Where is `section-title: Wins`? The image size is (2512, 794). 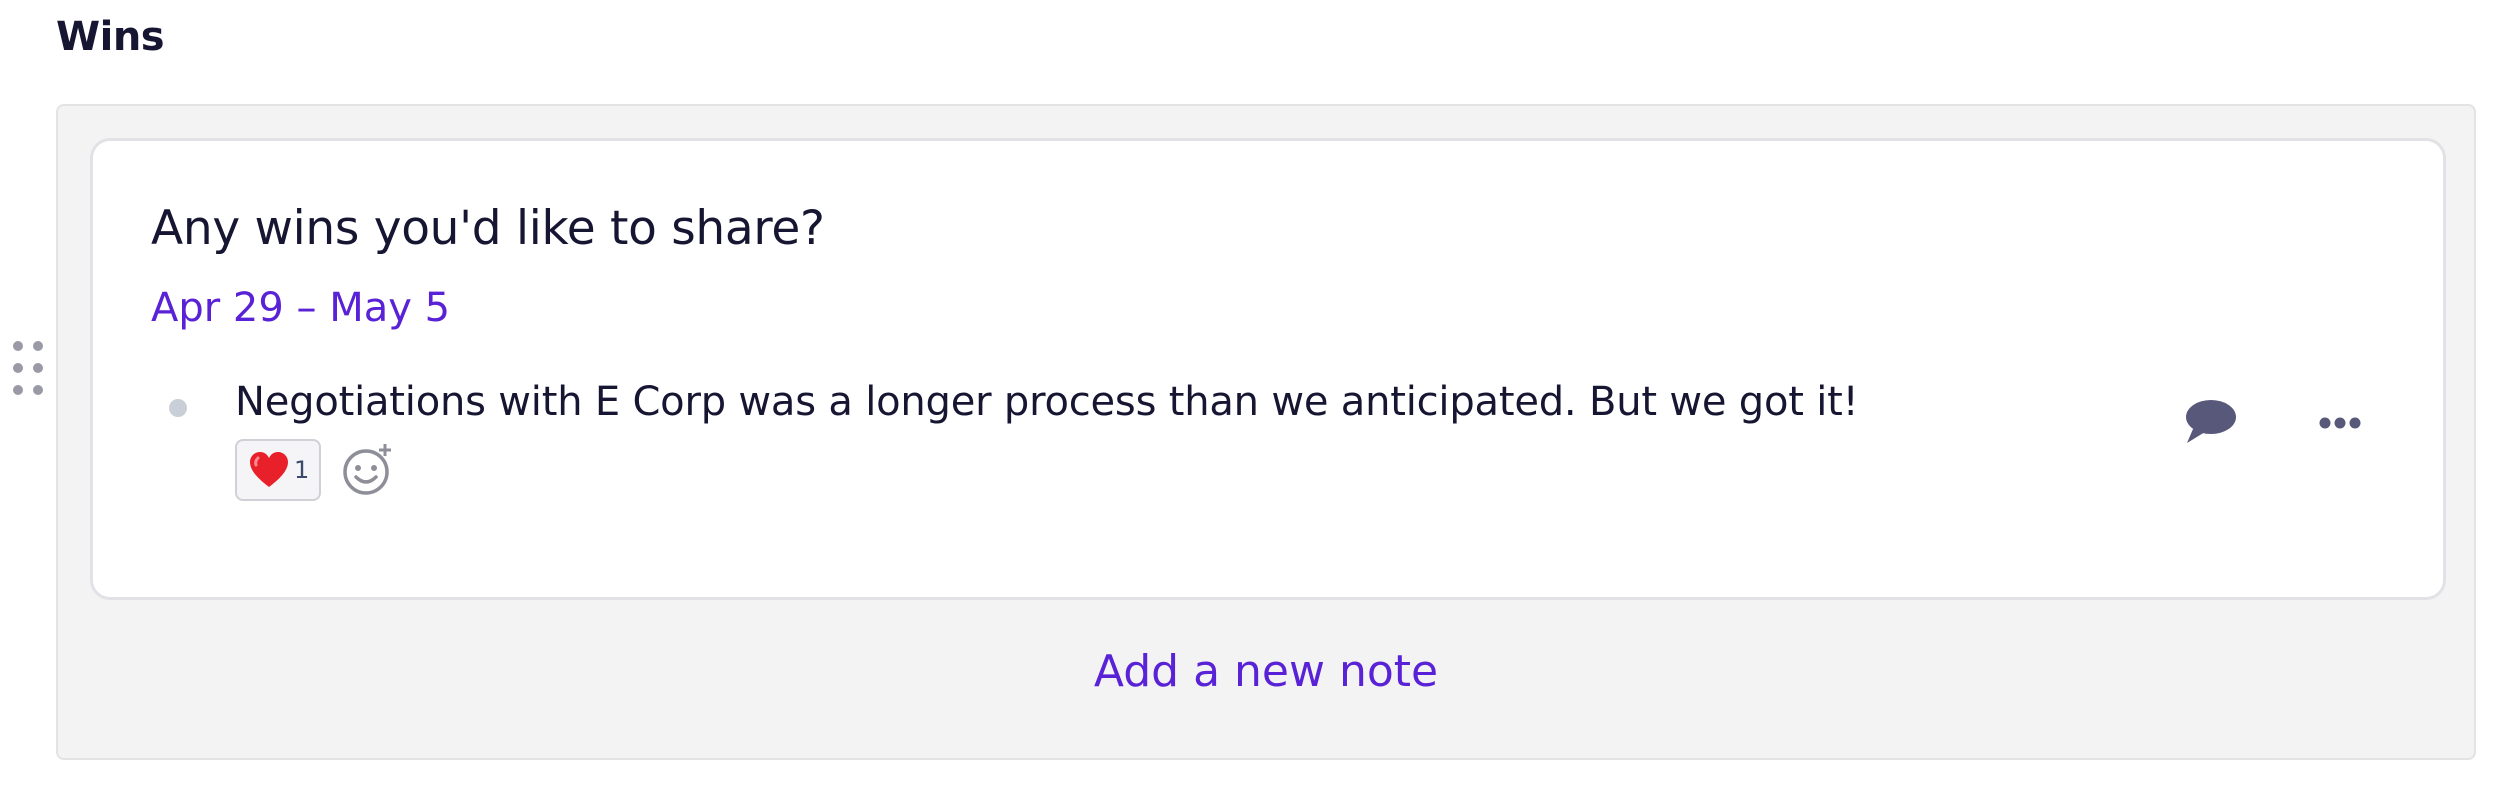 section-title: Wins is located at coordinates (110, 37).